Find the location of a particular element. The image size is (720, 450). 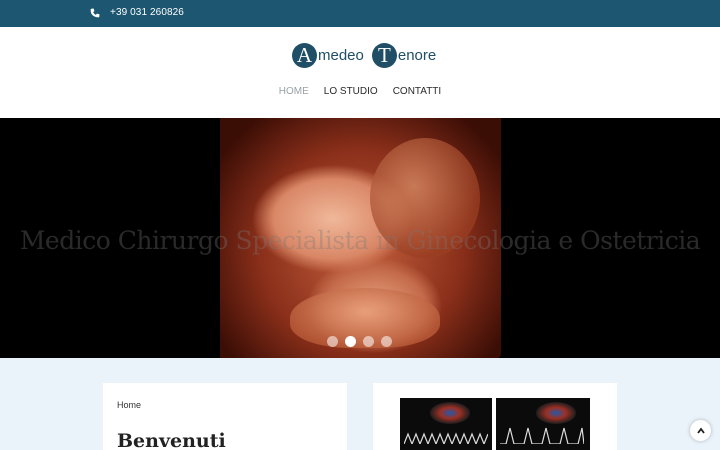

breadcrumb: Home is located at coordinates (129, 405).